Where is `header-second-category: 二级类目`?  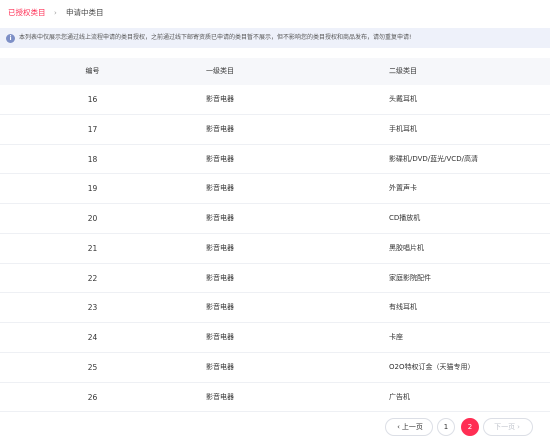 header-second-category: 二级类目 is located at coordinates (403, 71).